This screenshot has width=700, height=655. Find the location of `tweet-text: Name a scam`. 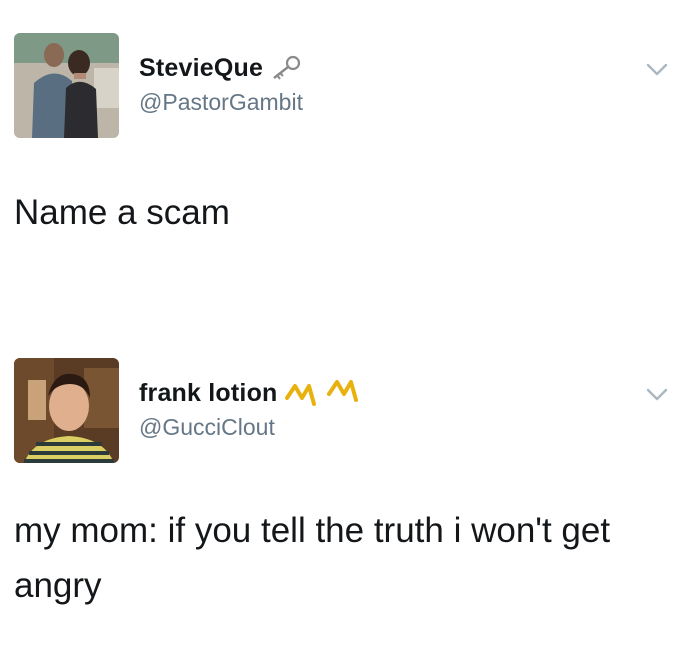

tweet-text: Name a scam is located at coordinates (122, 212).